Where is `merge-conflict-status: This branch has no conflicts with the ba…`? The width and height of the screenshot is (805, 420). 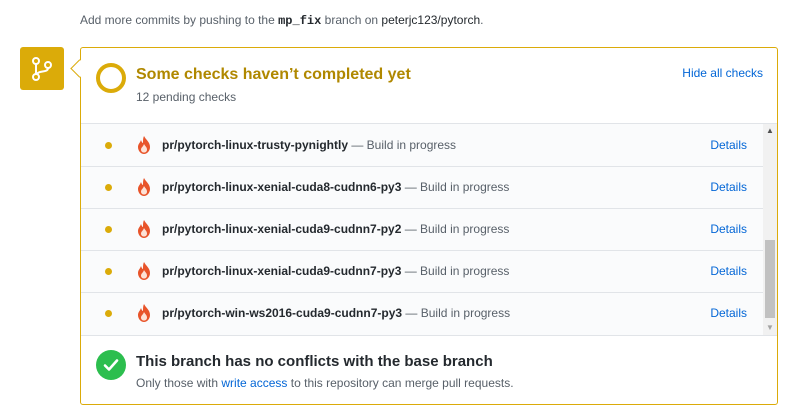
merge-conflict-status: This branch has no conflicts with the ba… is located at coordinates (429, 369).